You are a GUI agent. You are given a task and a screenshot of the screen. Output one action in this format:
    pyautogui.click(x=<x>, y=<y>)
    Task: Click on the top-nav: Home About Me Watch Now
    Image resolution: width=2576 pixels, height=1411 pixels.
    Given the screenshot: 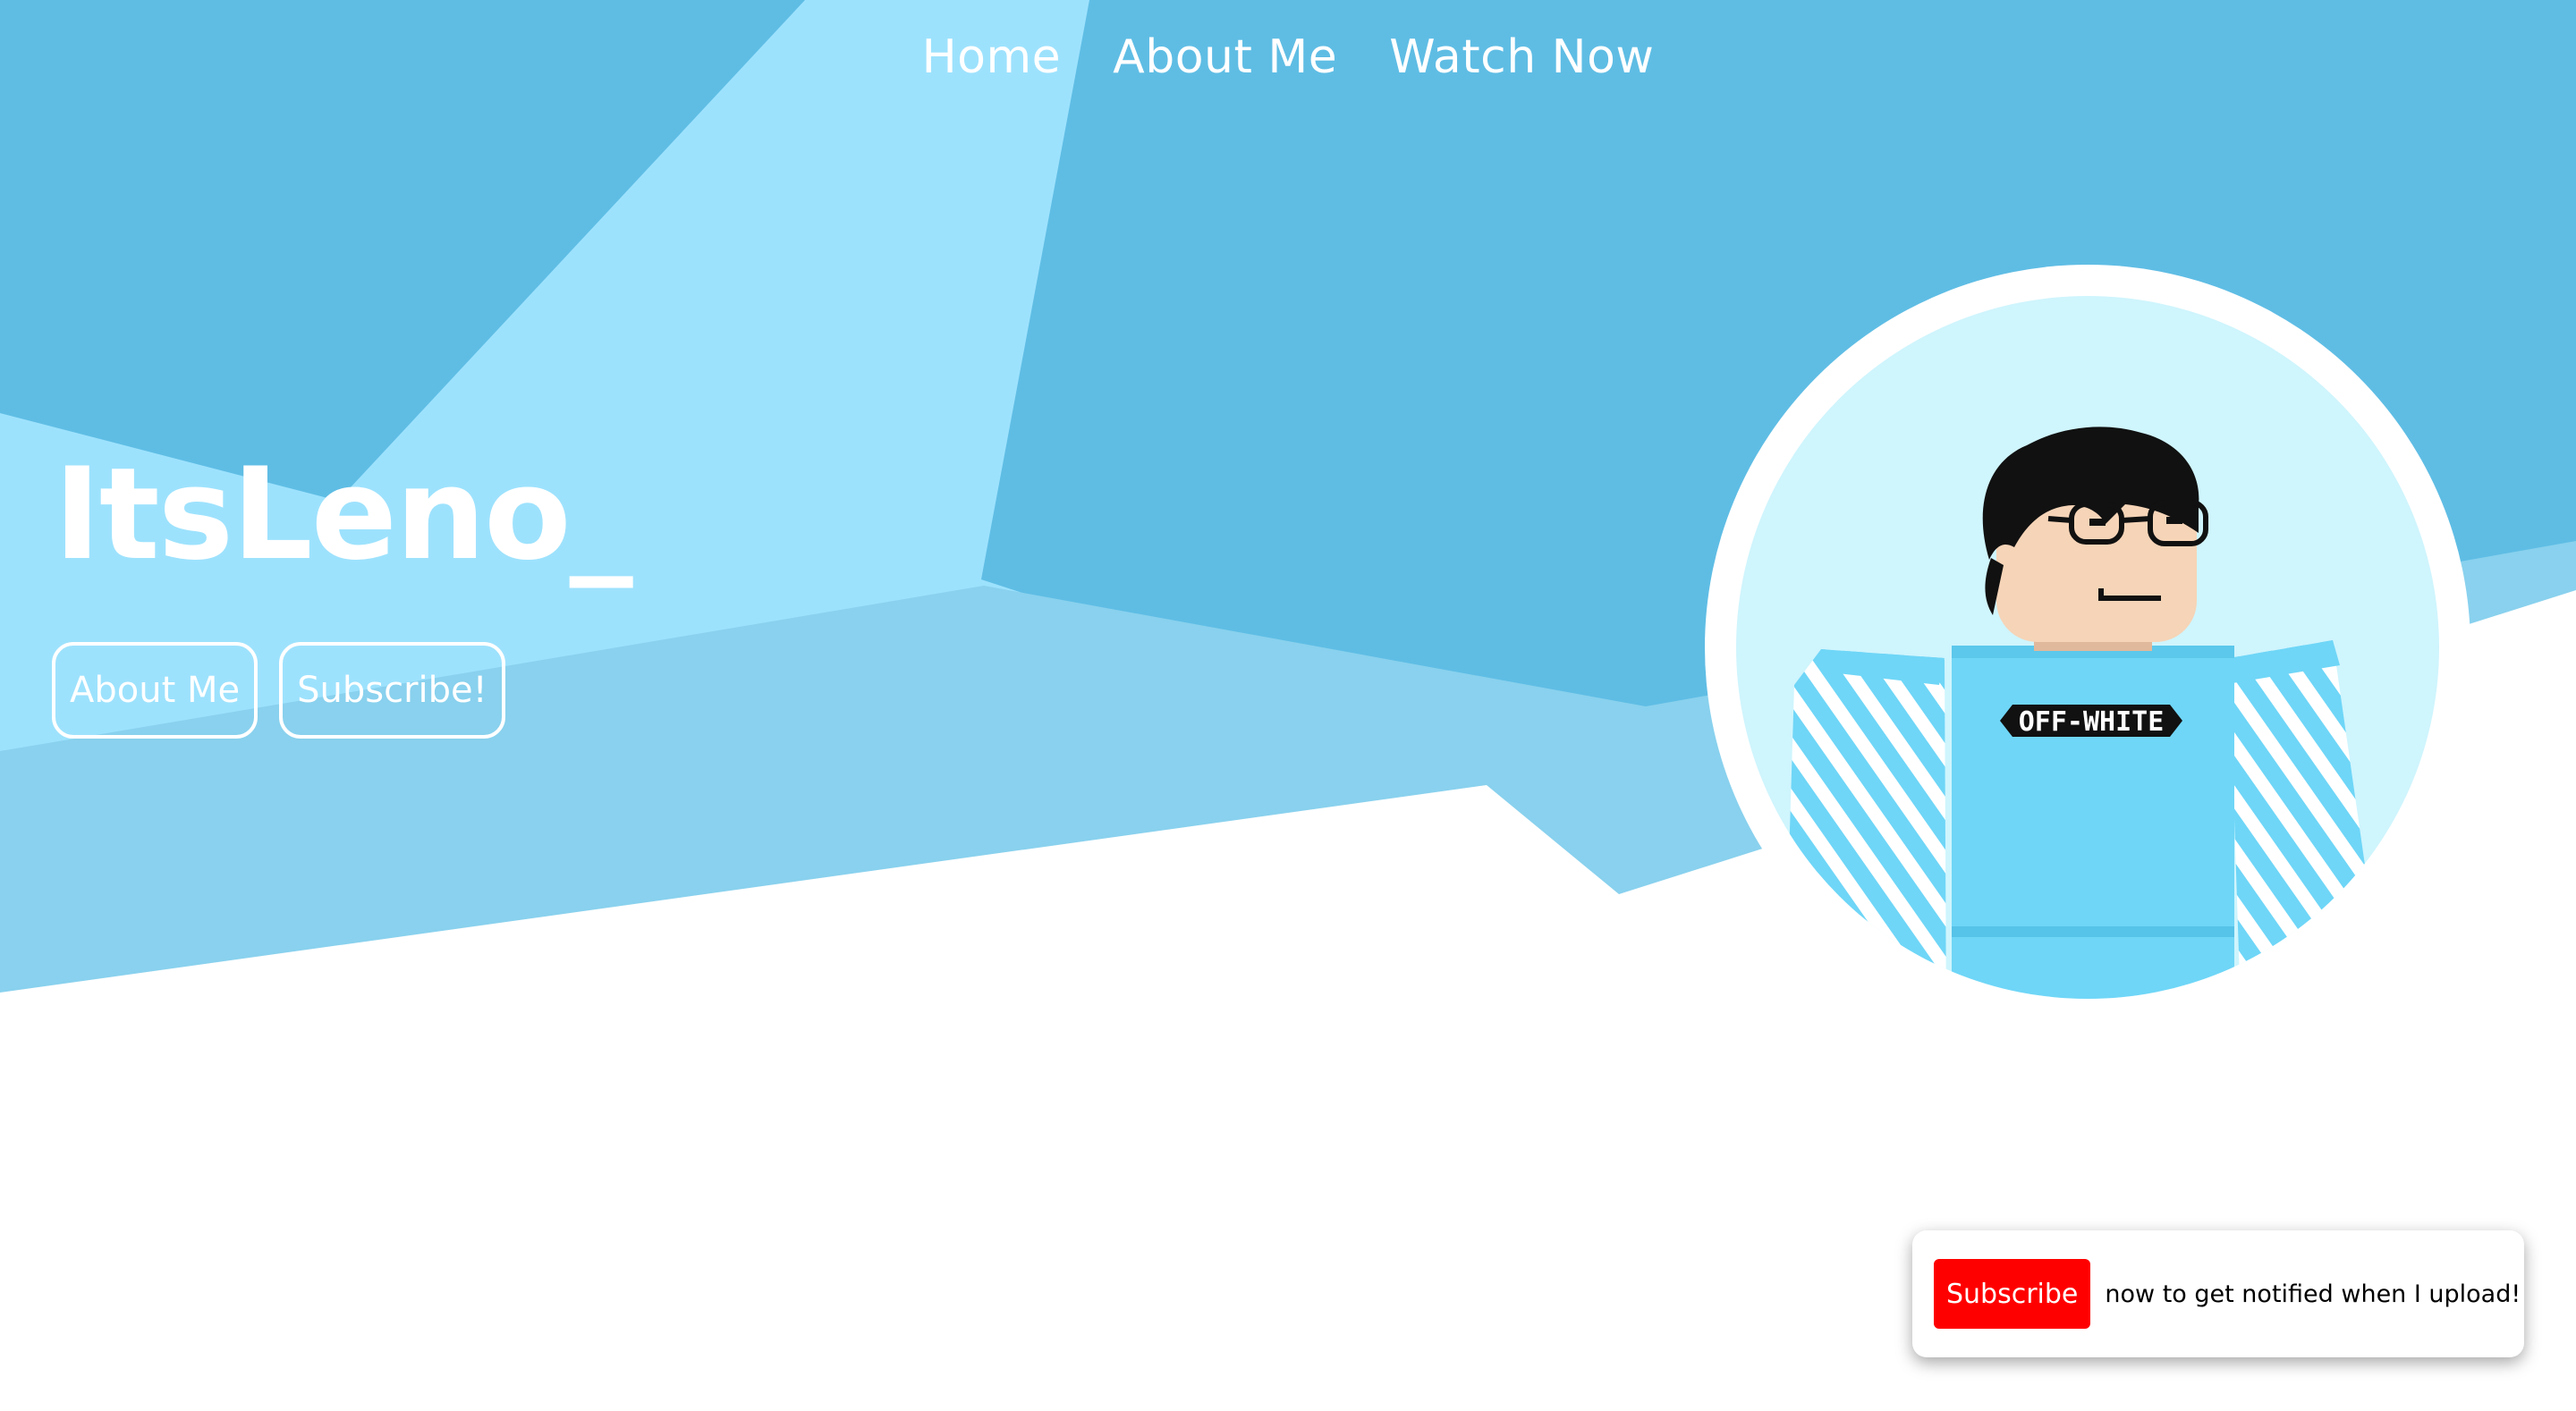 What is the action you would take?
    pyautogui.click(x=1288, y=57)
    